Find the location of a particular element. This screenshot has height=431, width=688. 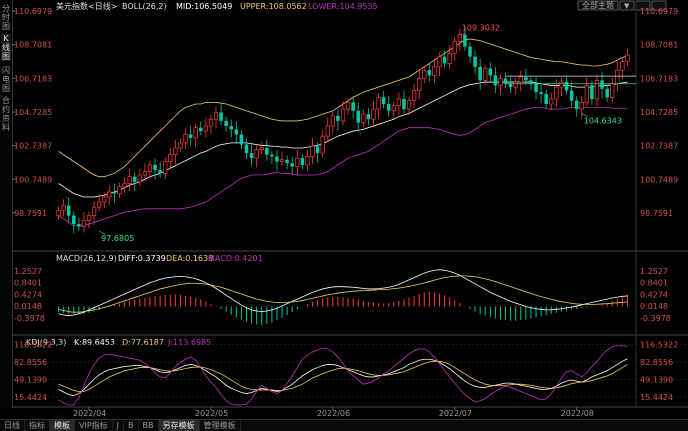

chevron-down-icon: ▼ is located at coordinates (627, 6).